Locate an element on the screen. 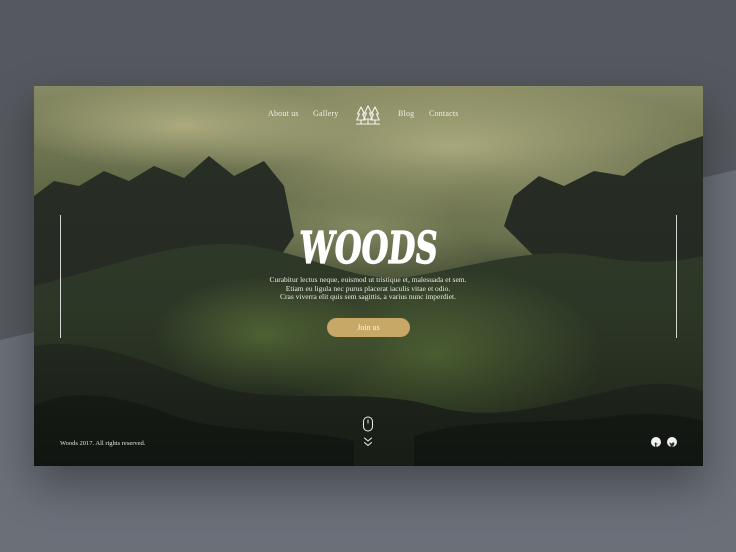  footer-copyright: Woods 2017. All rights reserved. is located at coordinates (103, 443).